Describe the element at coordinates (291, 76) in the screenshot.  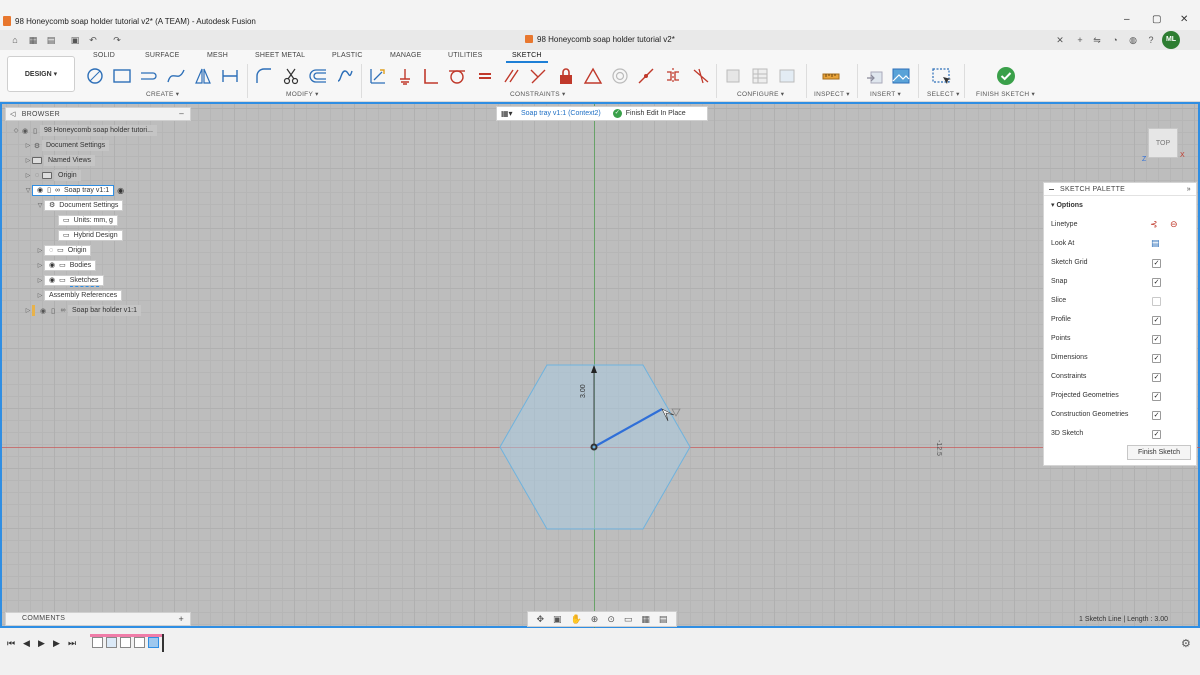
I see `trim-scissors-icon` at that location.